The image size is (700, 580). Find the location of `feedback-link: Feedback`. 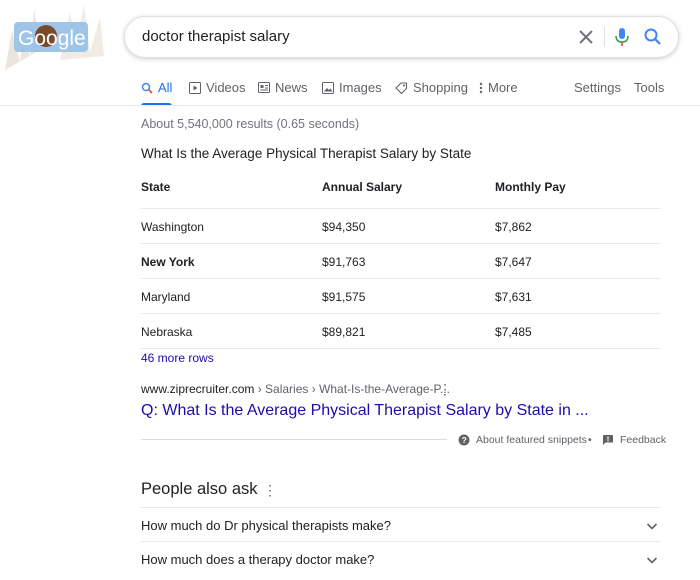

feedback-link: Feedback is located at coordinates (634, 440).